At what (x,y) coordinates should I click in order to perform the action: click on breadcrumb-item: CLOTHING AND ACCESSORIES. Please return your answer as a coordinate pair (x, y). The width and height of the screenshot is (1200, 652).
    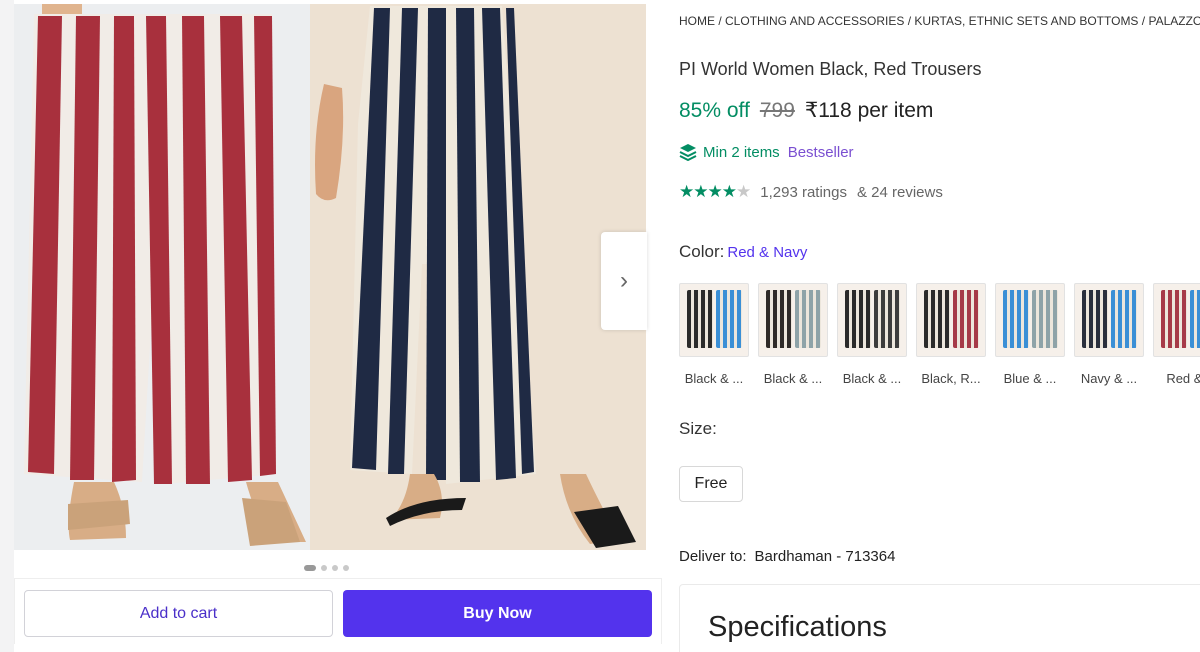
    Looking at the image, I should click on (814, 21).